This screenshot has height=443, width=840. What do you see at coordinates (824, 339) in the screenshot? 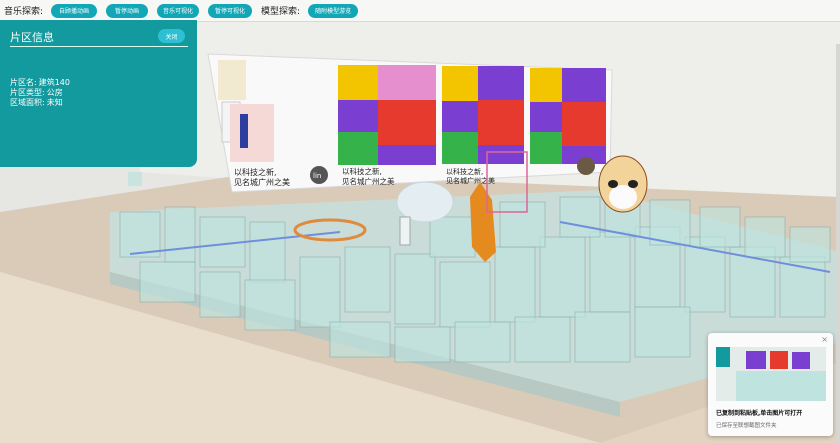
I see `close-icon: ×` at bounding box center [824, 339].